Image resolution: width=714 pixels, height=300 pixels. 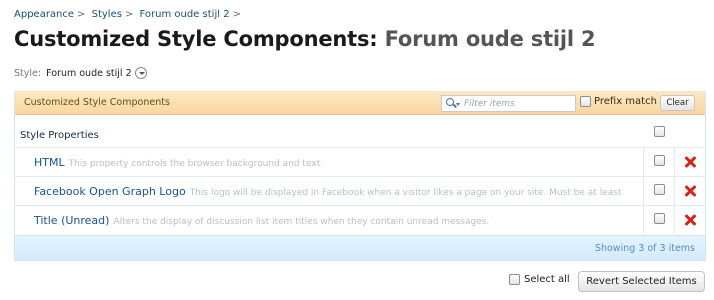 I want to click on panel-title: Customized Style Components, so click(x=97, y=102).